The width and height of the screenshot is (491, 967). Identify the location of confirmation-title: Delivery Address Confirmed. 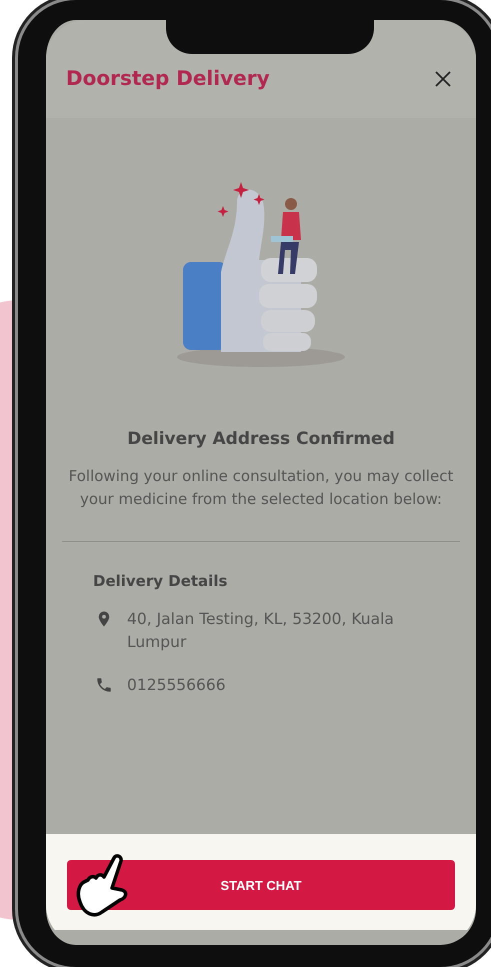
(261, 439).